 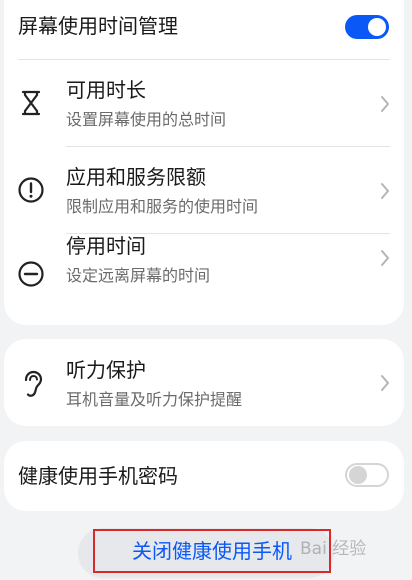 I want to click on hourglass-icon, so click(x=31, y=103).